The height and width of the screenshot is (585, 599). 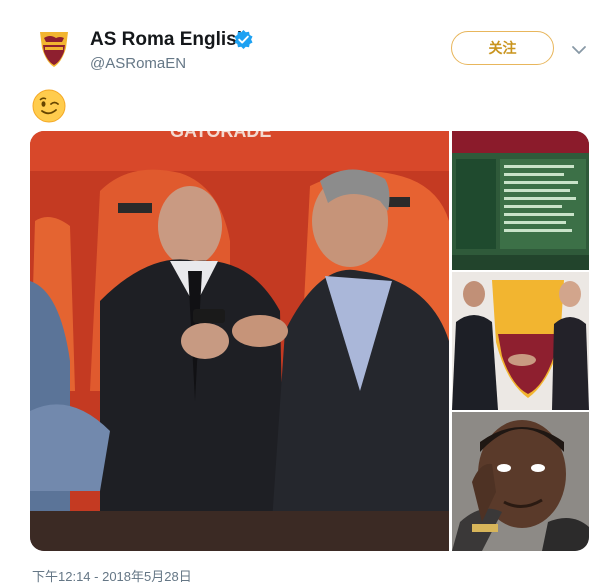 I want to click on chevron-down-icon, so click(x=579, y=48).